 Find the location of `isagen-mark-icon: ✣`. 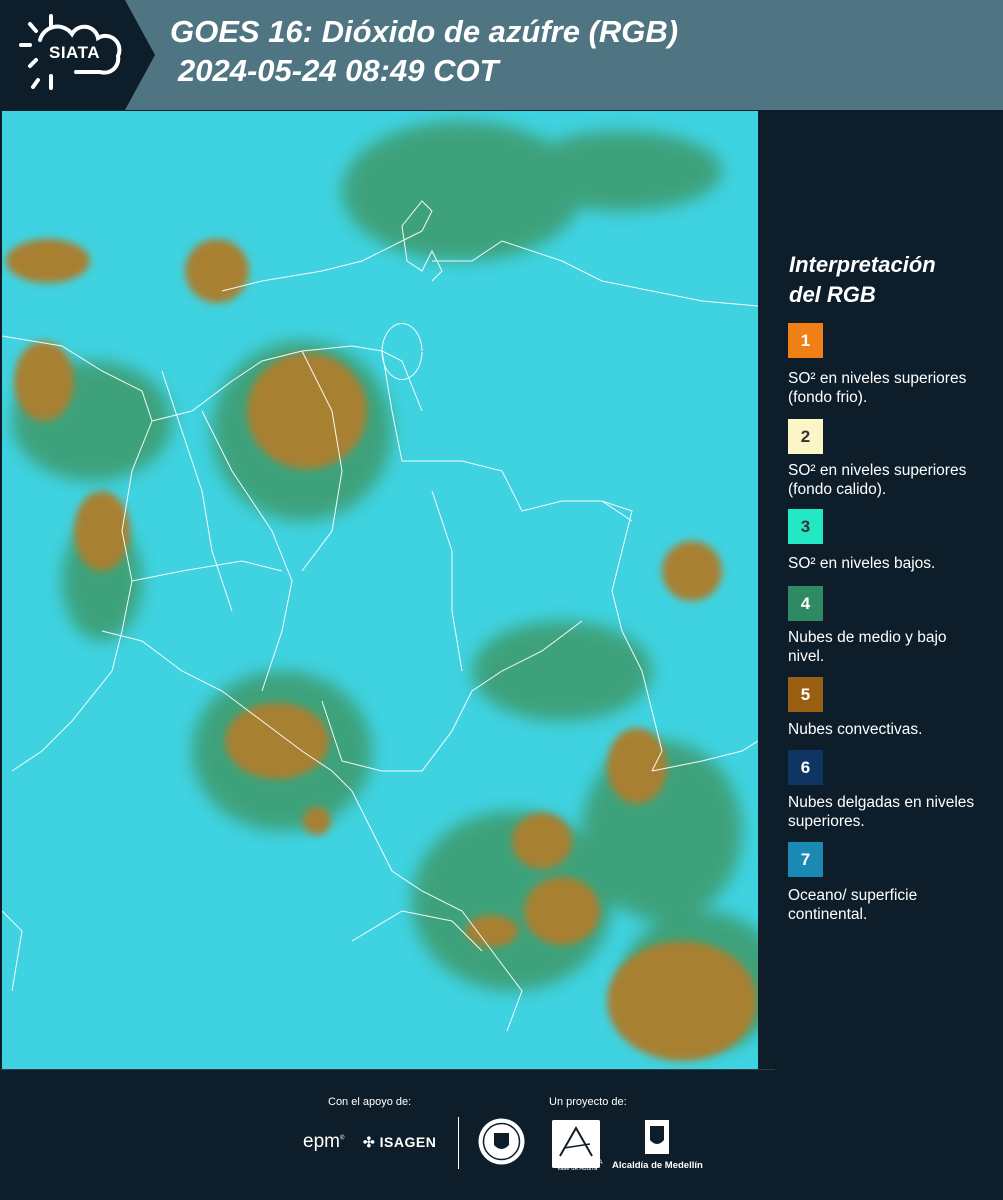

isagen-mark-icon: ✣ is located at coordinates (371, 1142).